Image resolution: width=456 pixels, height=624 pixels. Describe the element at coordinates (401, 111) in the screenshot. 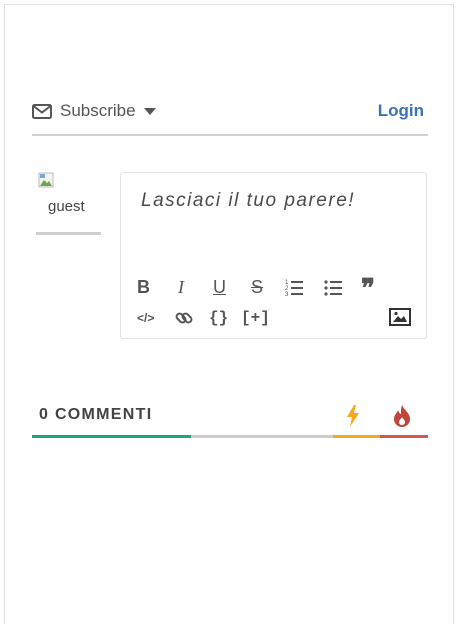

I see `login-link: Login` at that location.